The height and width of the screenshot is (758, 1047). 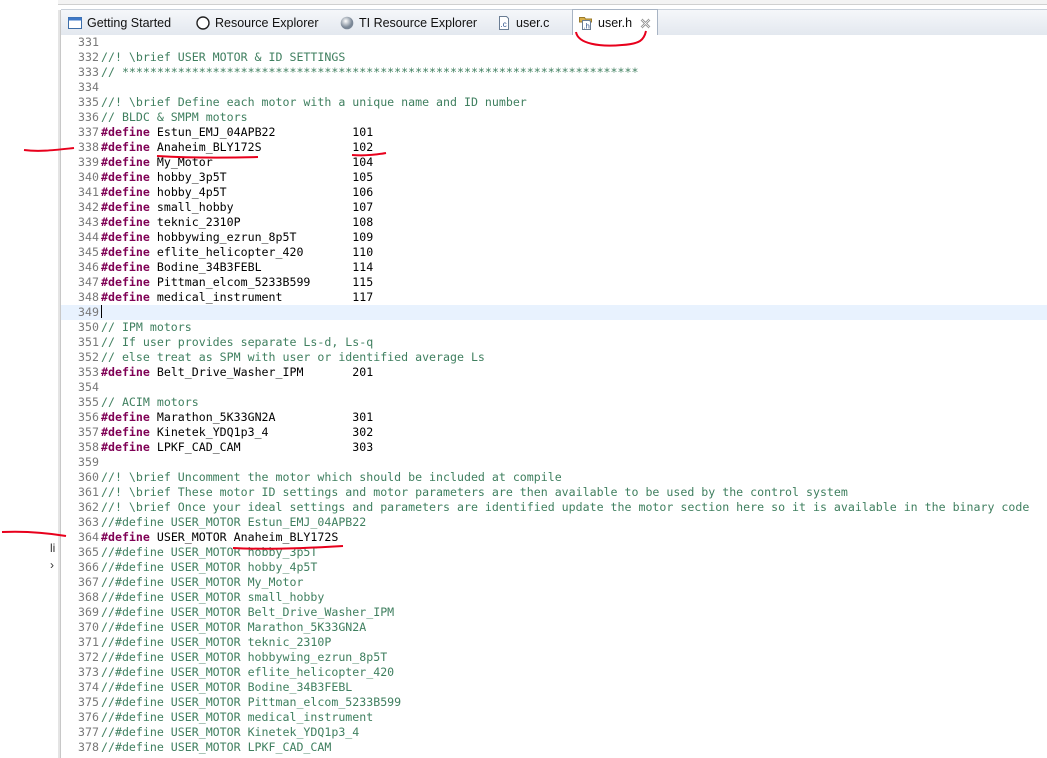 I want to click on code-text: #define teknic_2310P 108, so click(x=237, y=222).